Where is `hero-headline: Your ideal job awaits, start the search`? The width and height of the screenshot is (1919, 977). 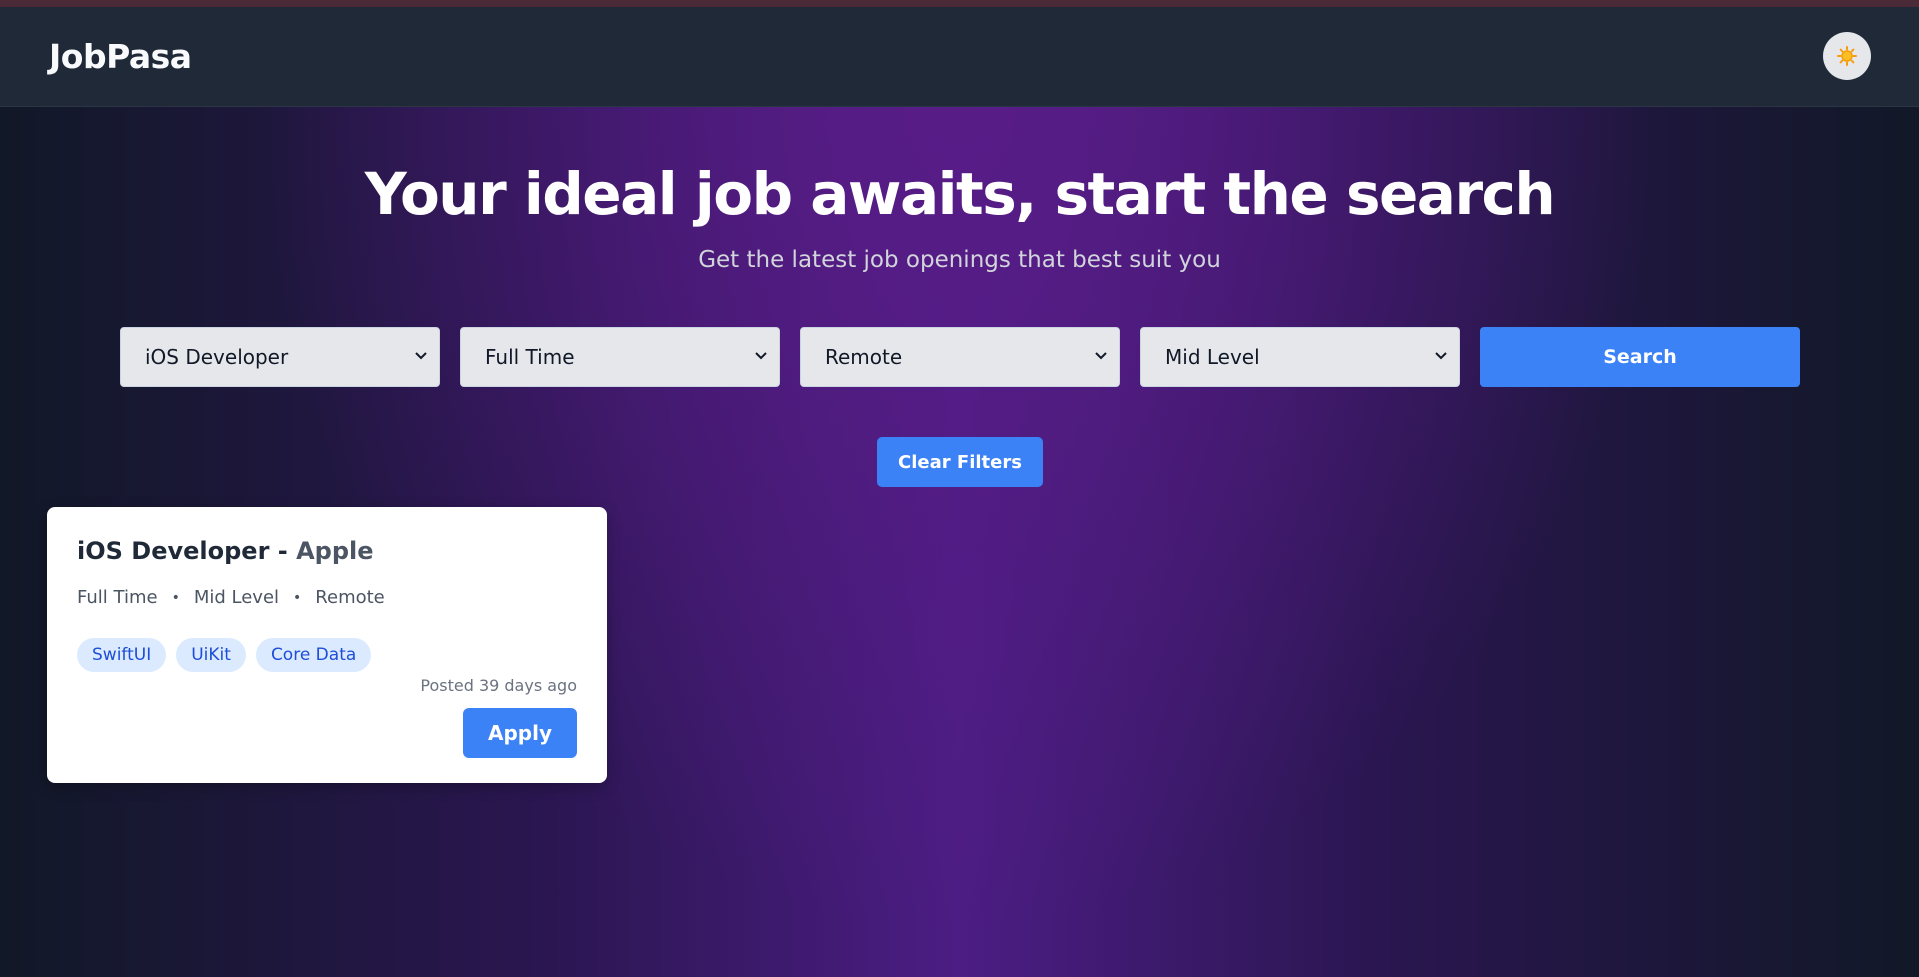
hero-headline: Your ideal job awaits, start the search is located at coordinates (960, 194).